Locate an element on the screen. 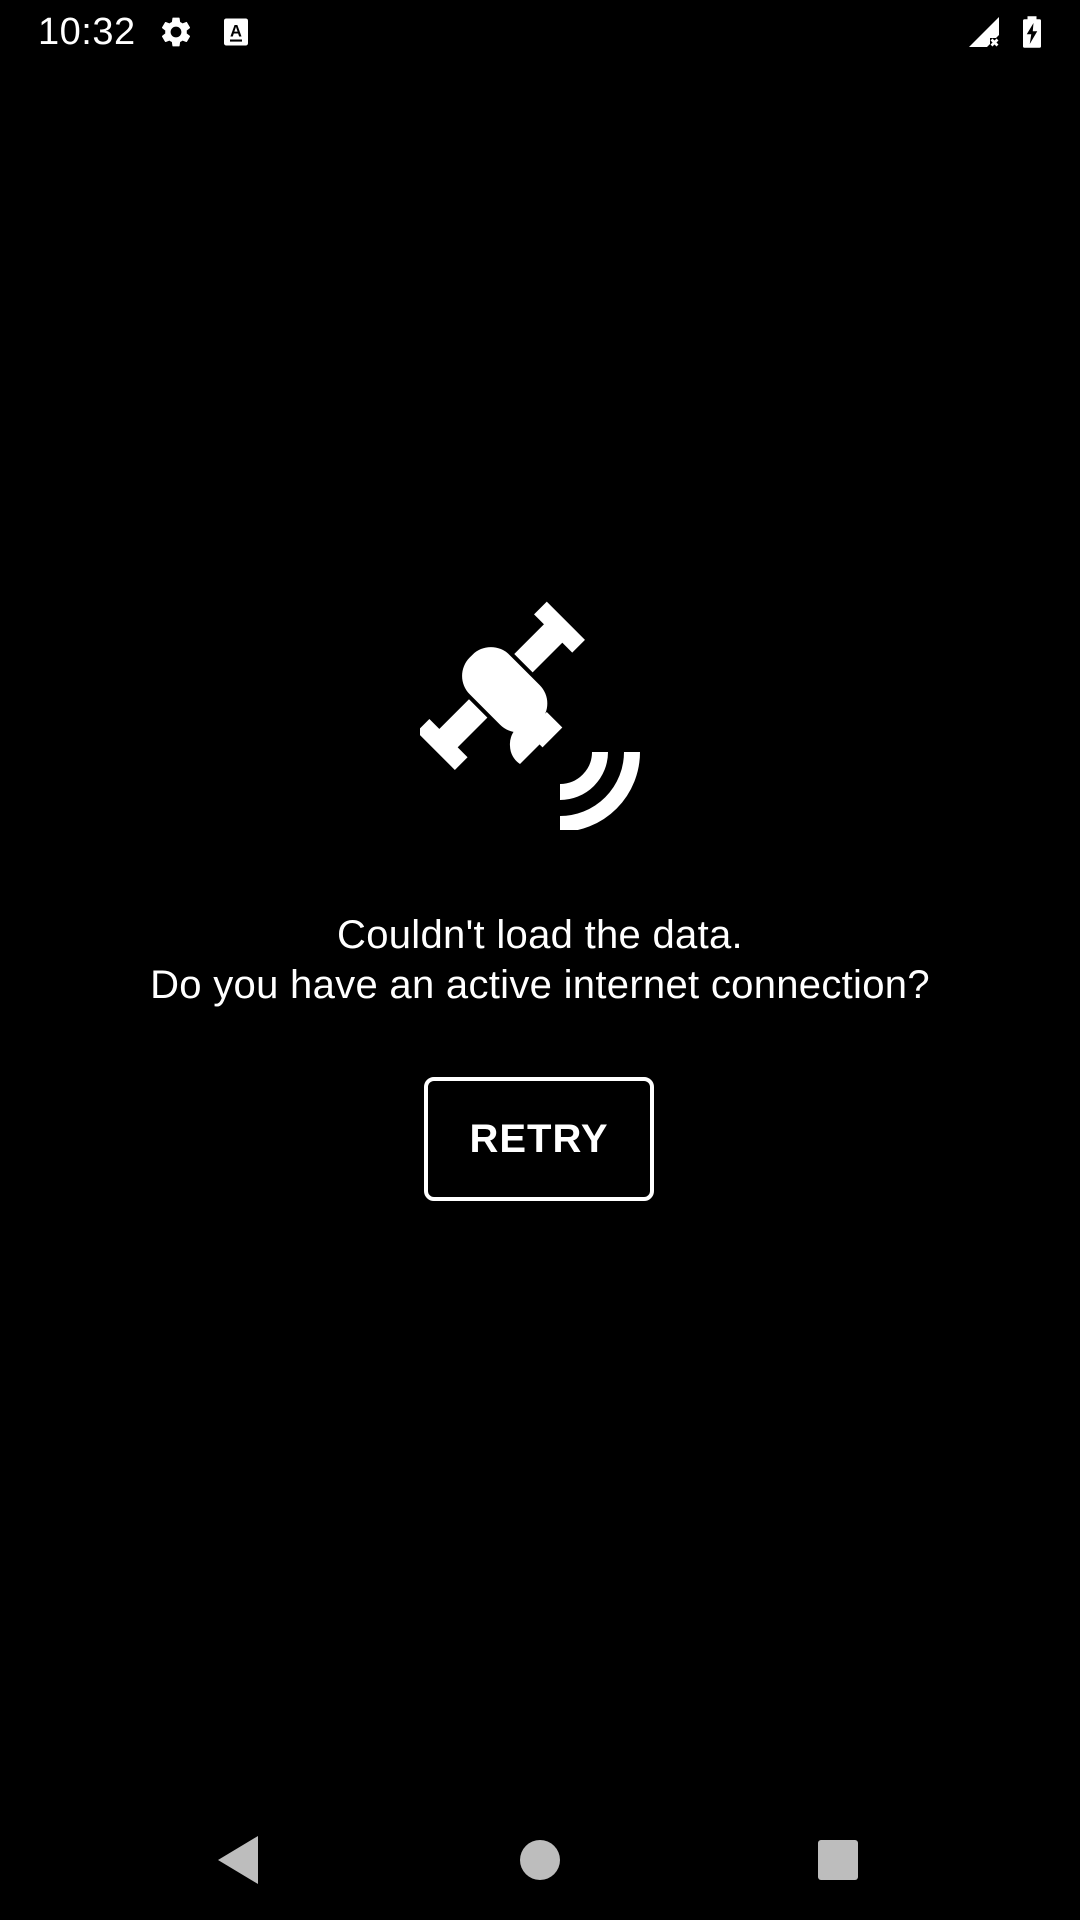 This screenshot has height=1920, width=1080. error-message-line-1: Couldn't load the data. is located at coordinates (540, 935).